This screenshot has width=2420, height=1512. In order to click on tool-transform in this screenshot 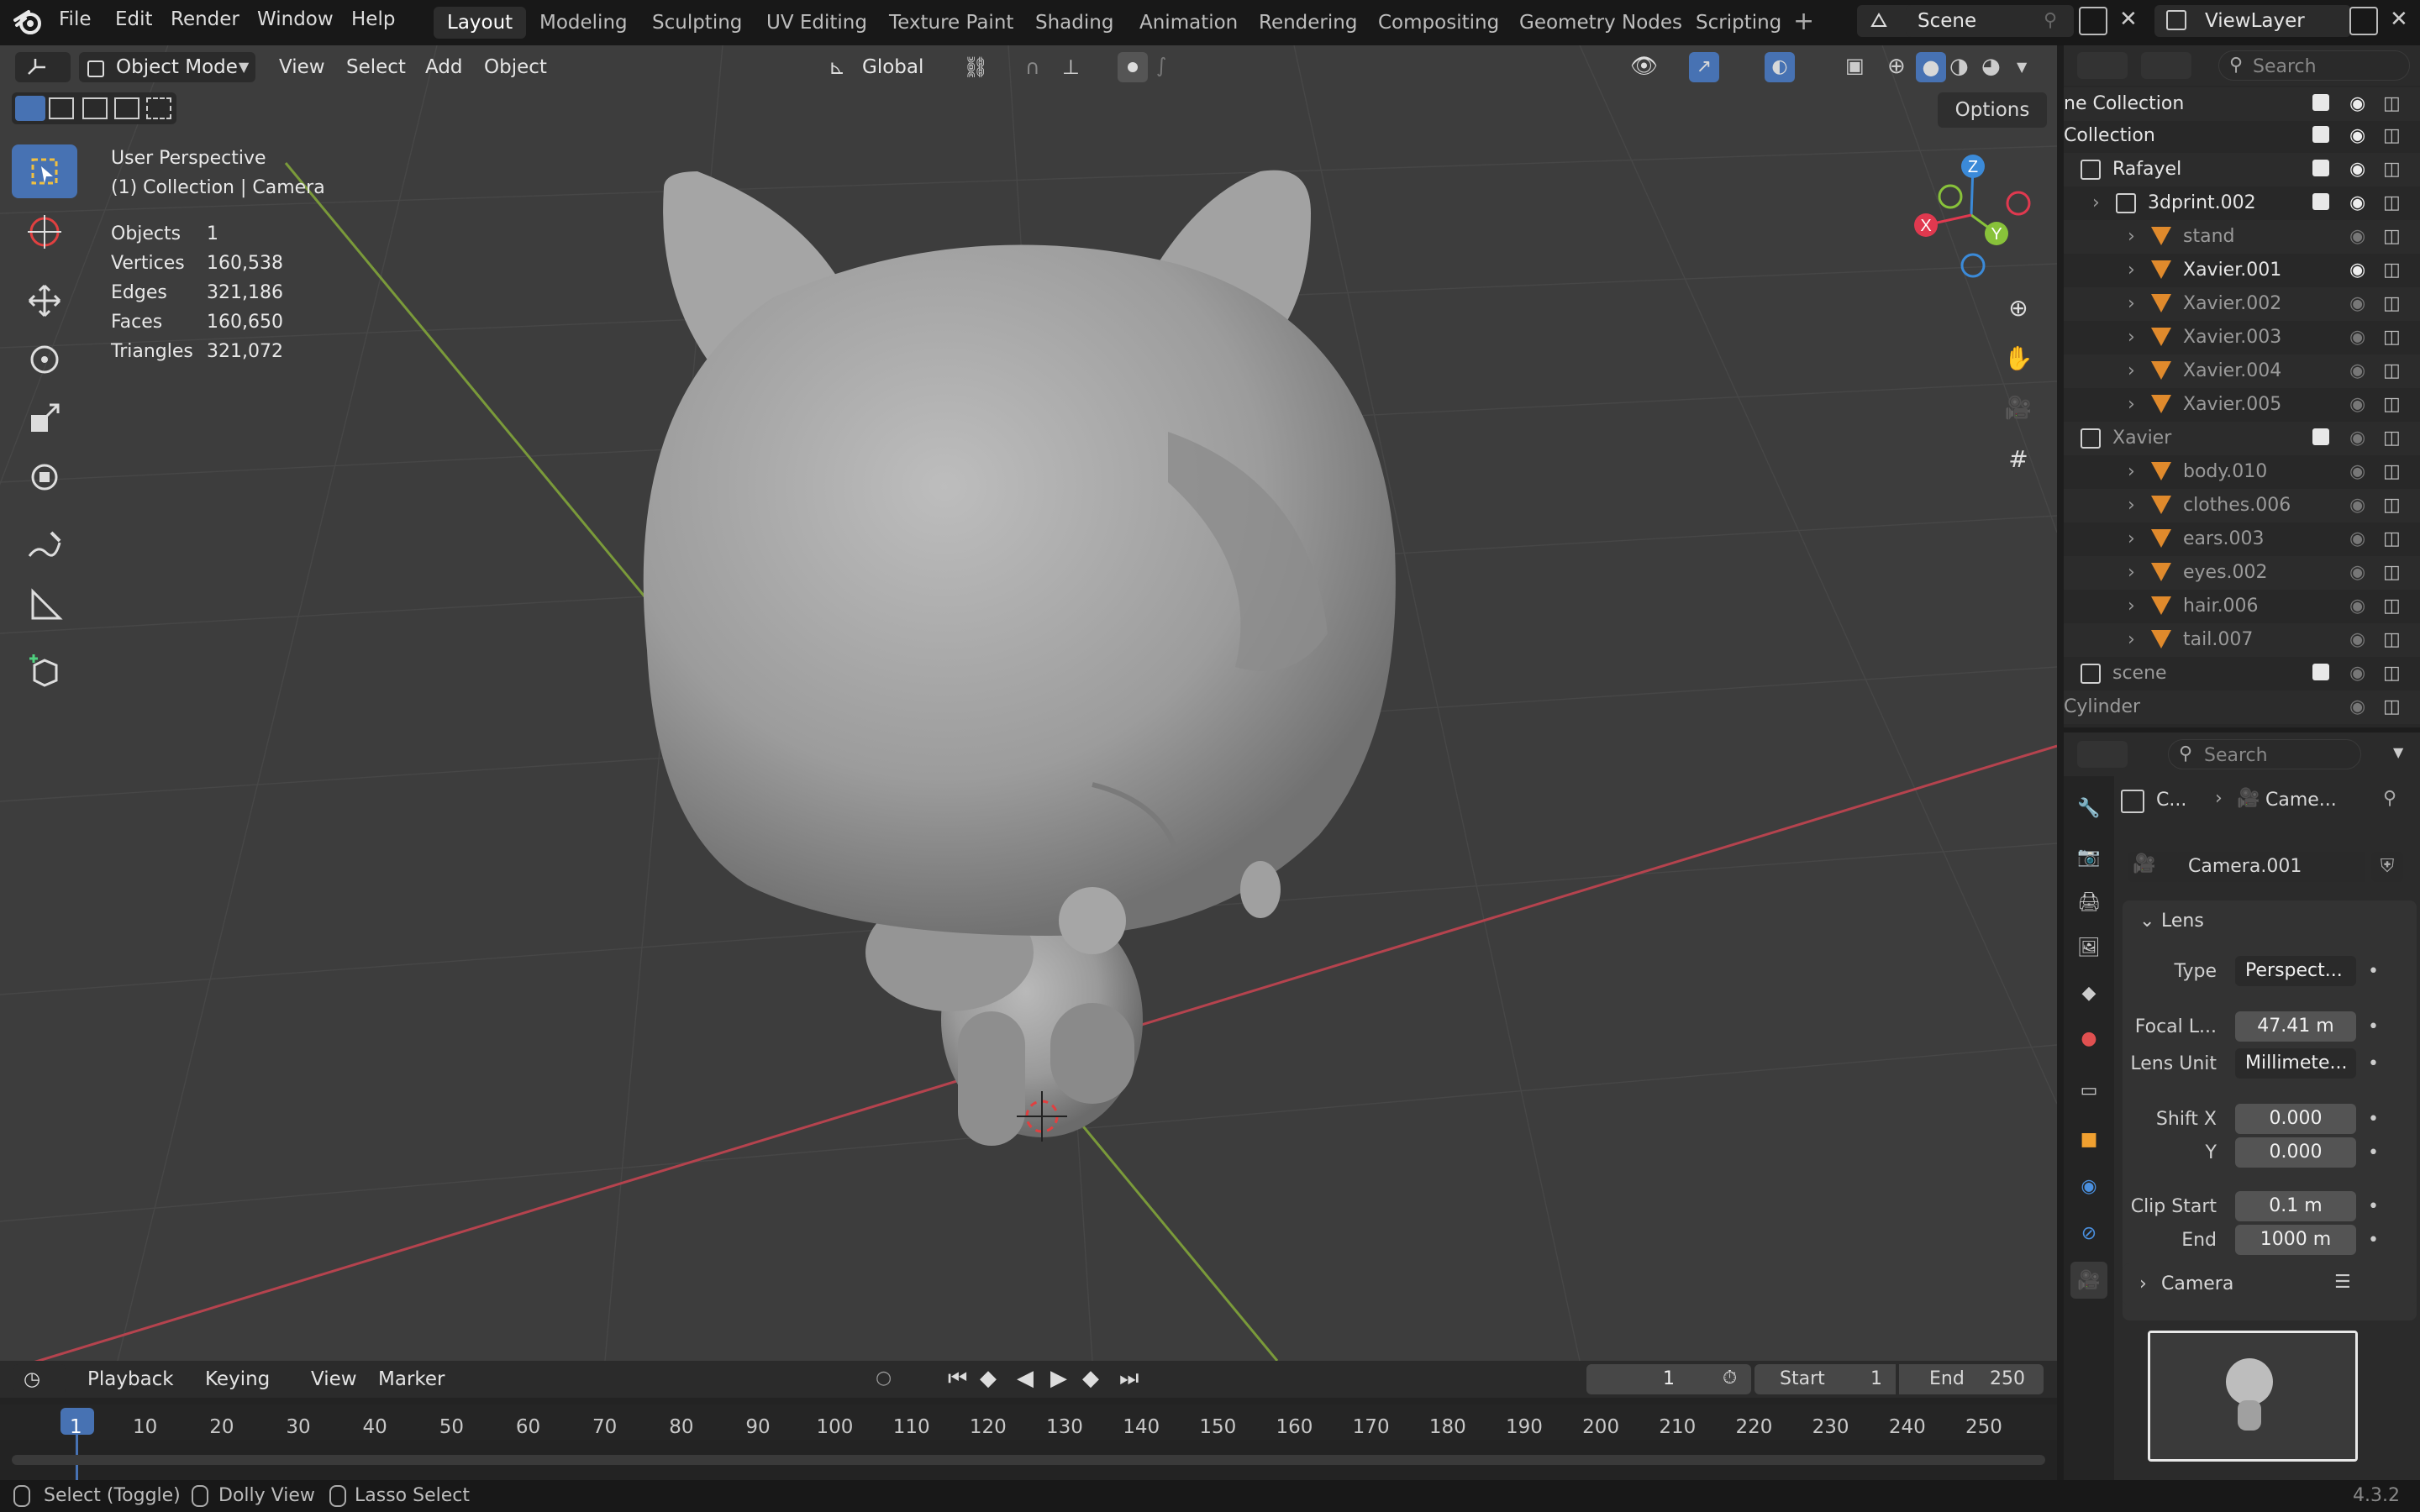, I will do `click(44, 477)`.